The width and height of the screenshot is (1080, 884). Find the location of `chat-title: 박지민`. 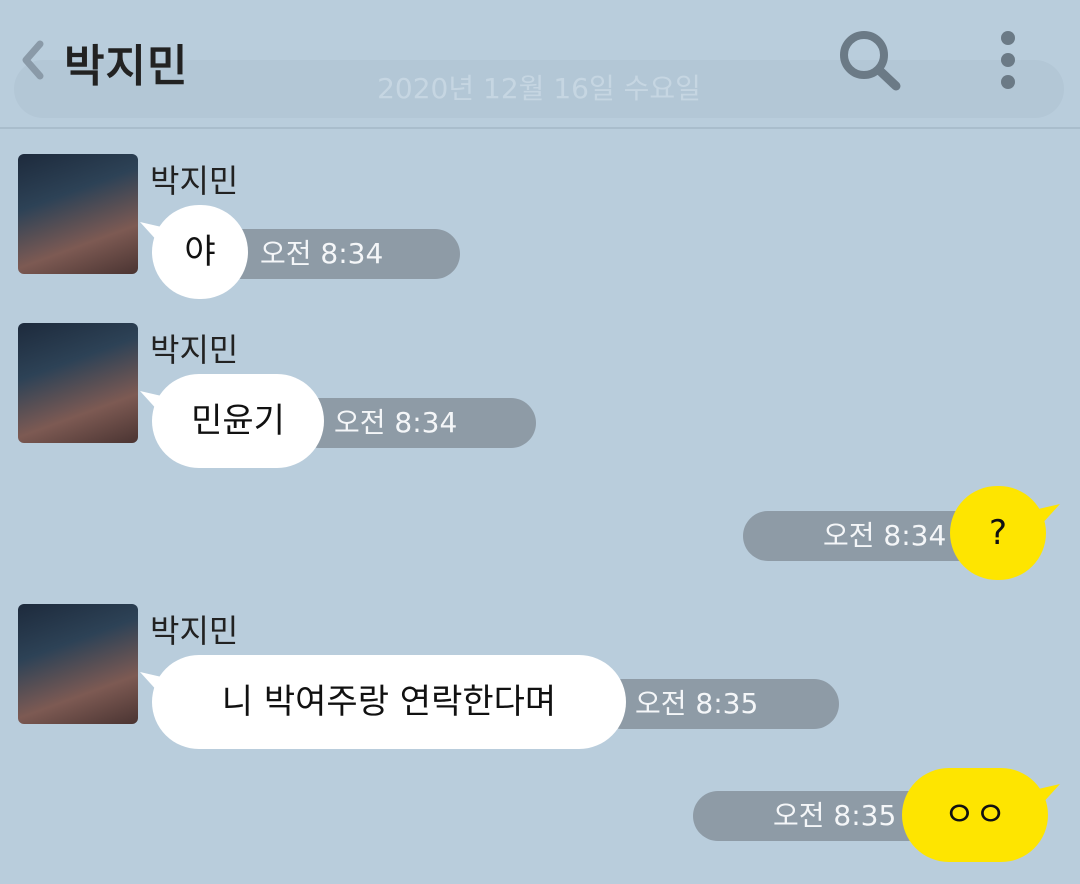

chat-title: 박지민 is located at coordinates (126, 66).